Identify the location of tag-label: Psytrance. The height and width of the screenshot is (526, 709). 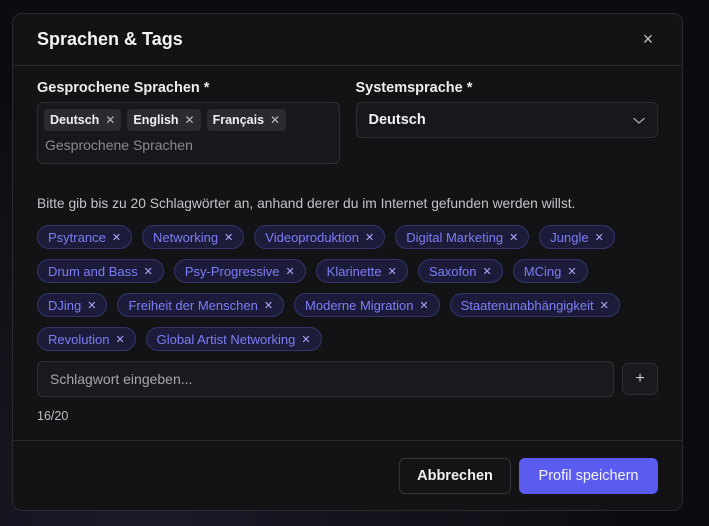
(77, 237).